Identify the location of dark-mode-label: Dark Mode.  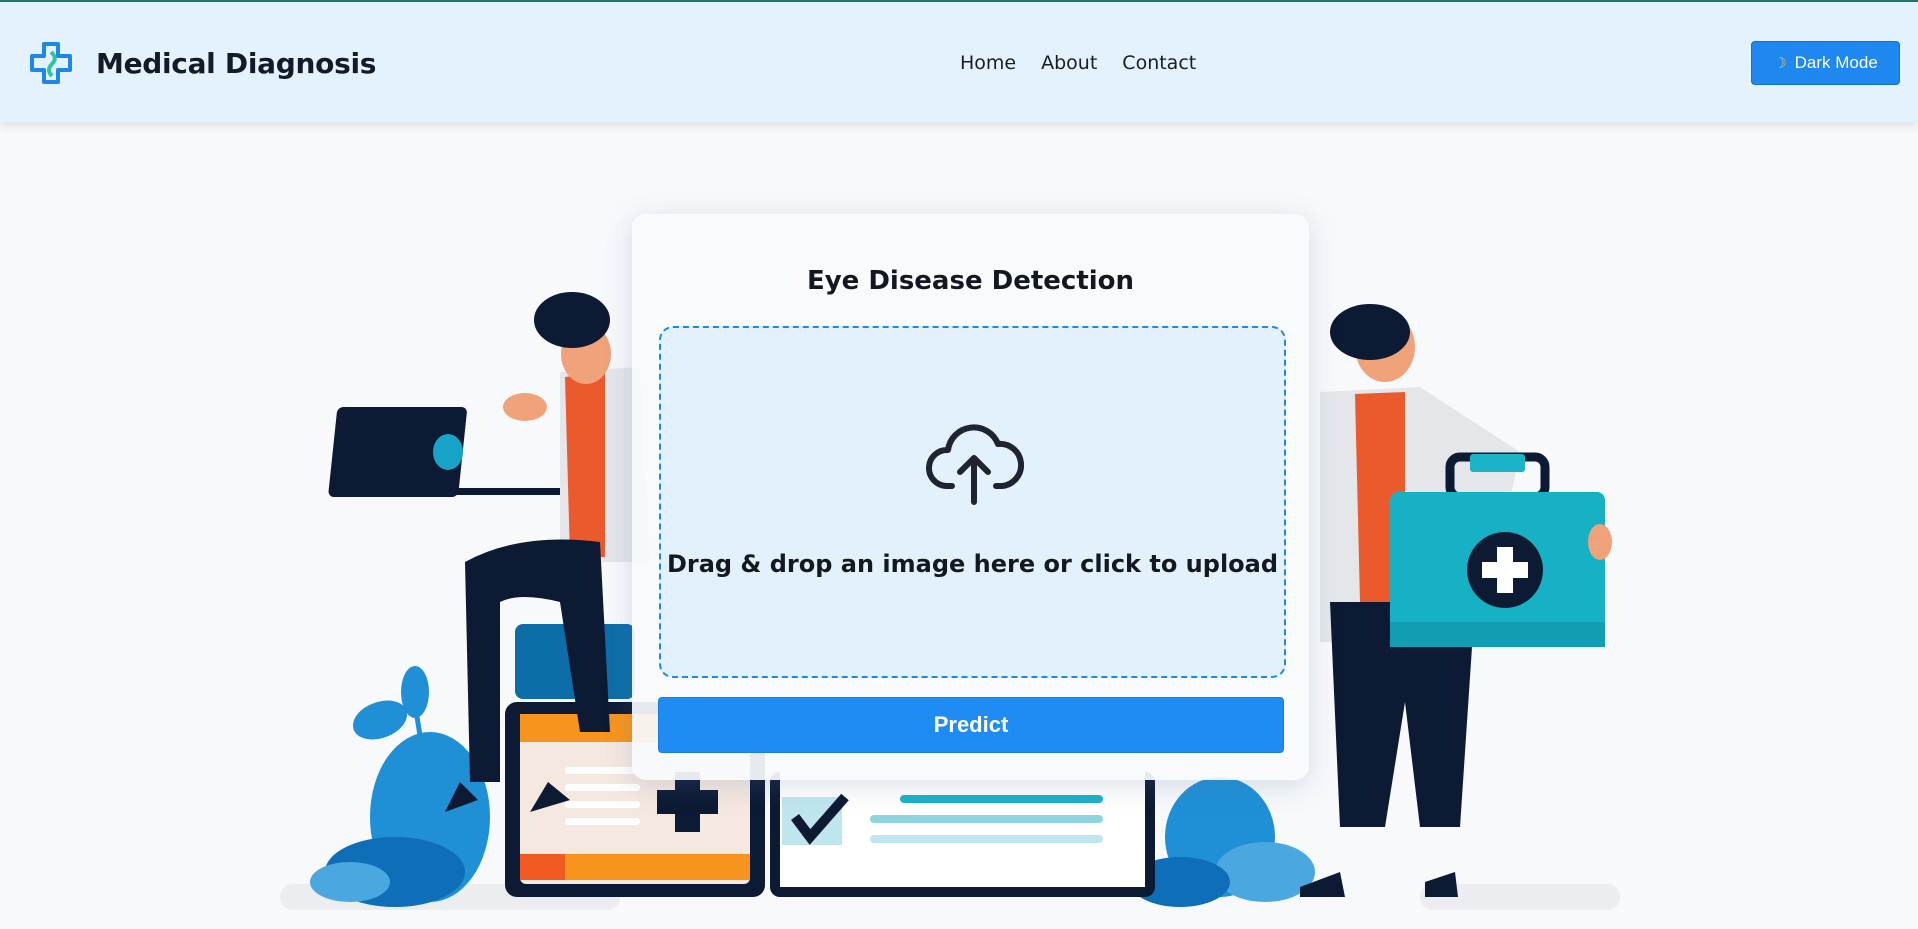
(1836, 62).